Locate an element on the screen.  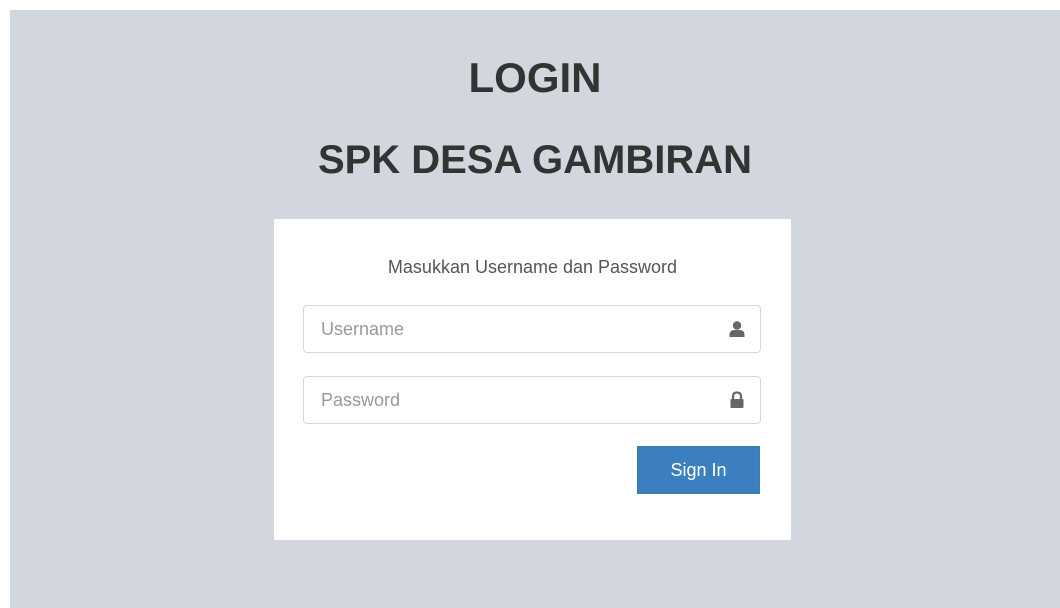
password-input is located at coordinates (532, 400).